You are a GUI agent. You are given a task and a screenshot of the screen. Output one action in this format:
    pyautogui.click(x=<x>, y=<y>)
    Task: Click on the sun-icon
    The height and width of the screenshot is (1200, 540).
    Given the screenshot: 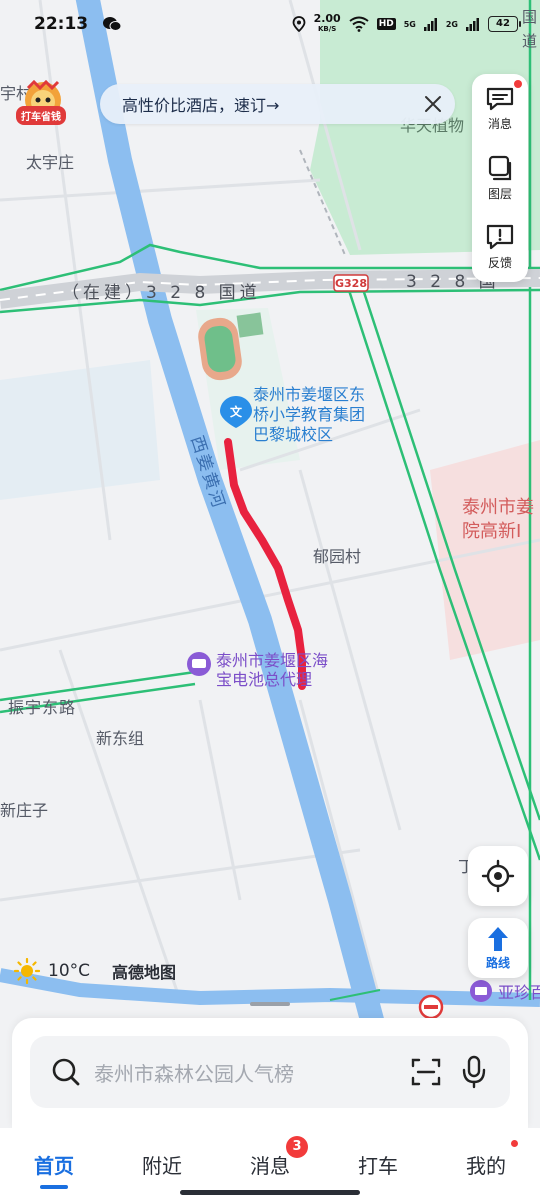 What is the action you would take?
    pyautogui.click(x=27, y=971)
    